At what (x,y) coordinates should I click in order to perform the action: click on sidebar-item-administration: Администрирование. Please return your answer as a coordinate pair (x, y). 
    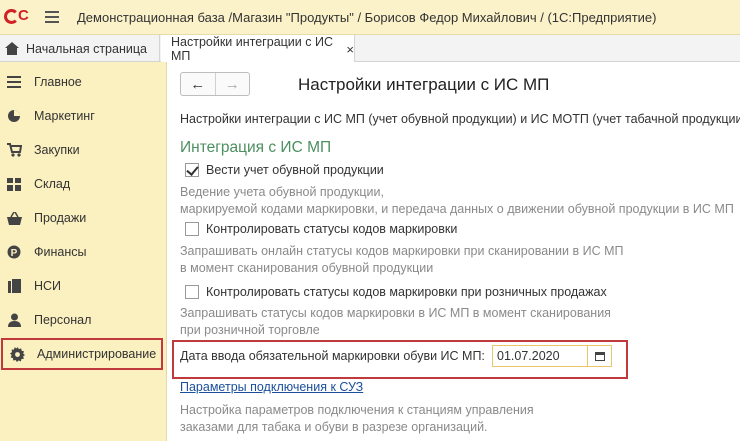
    Looking at the image, I should click on (82, 354).